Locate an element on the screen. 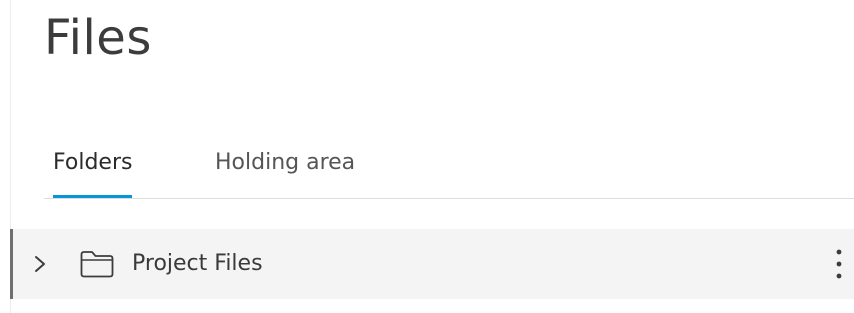  selection-marker is located at coordinates (11, 264).